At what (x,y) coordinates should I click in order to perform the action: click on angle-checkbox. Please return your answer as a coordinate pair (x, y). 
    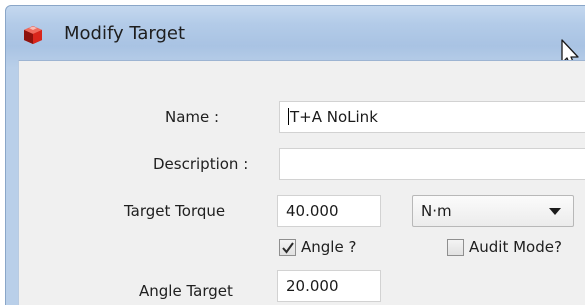
    Looking at the image, I should click on (287, 247).